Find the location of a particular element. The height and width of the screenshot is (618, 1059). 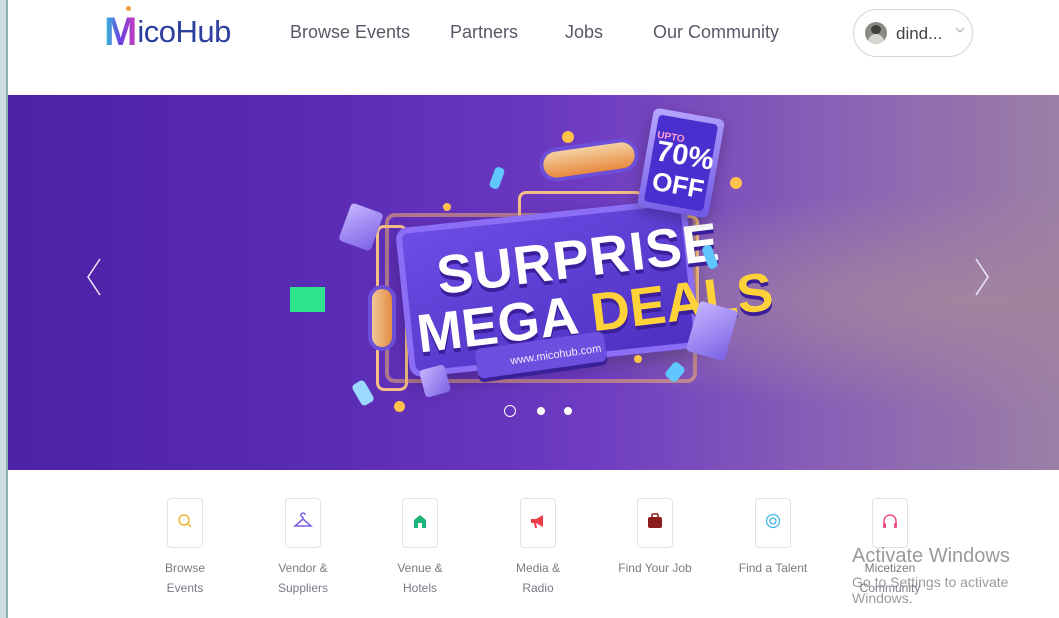

category-venue-hotels: Venue & Hotels is located at coordinates (420, 548).